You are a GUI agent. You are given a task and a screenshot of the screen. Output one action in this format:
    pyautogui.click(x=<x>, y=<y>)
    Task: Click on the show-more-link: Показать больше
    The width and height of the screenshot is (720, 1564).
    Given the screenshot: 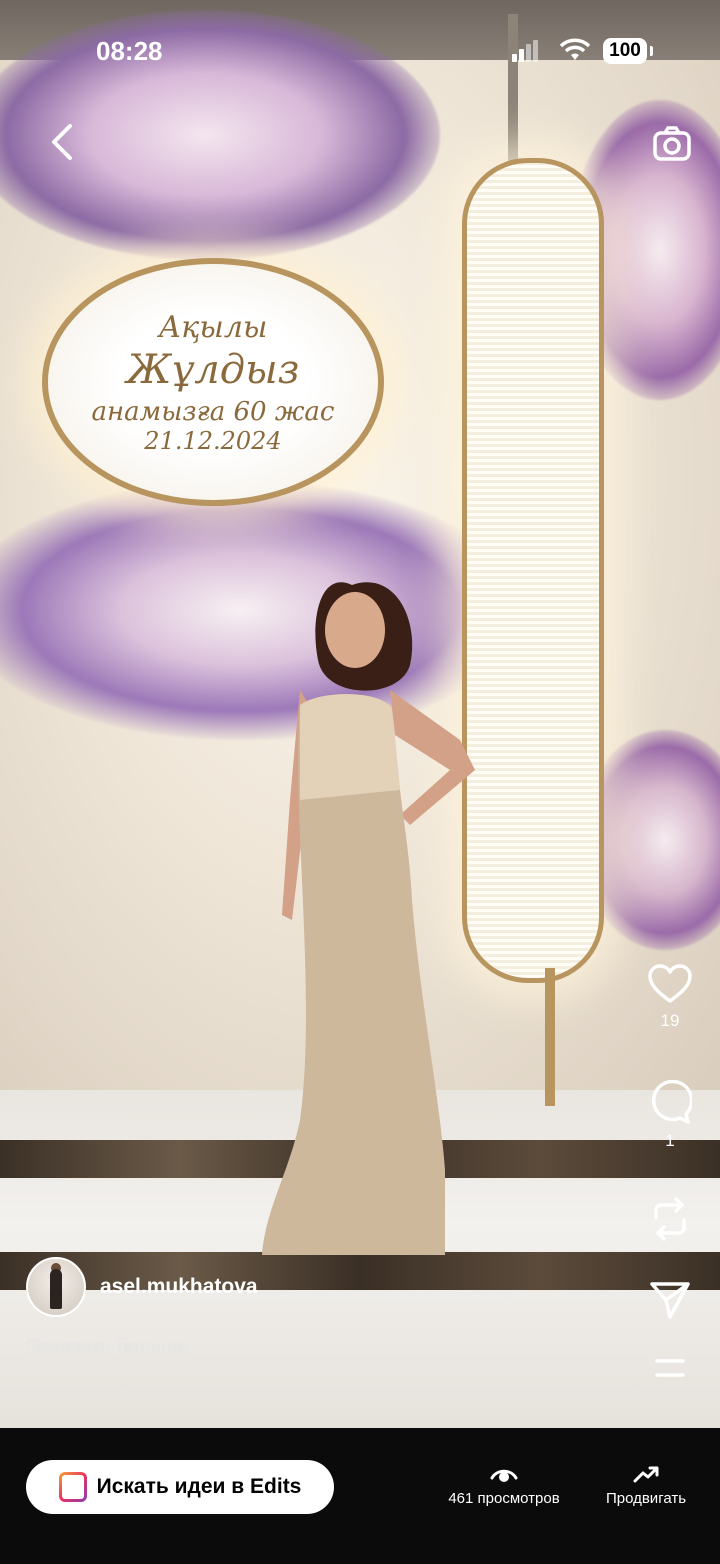 What is the action you would take?
    pyautogui.click(x=107, y=1347)
    